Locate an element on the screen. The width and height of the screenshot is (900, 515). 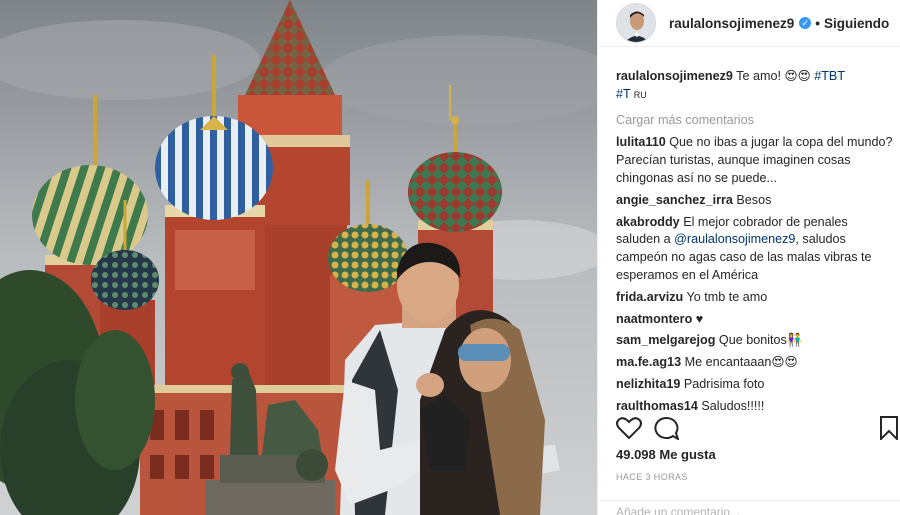
comment-item: ma.fe.ag13 Me encantaaan😍😍 is located at coordinates (755, 363).